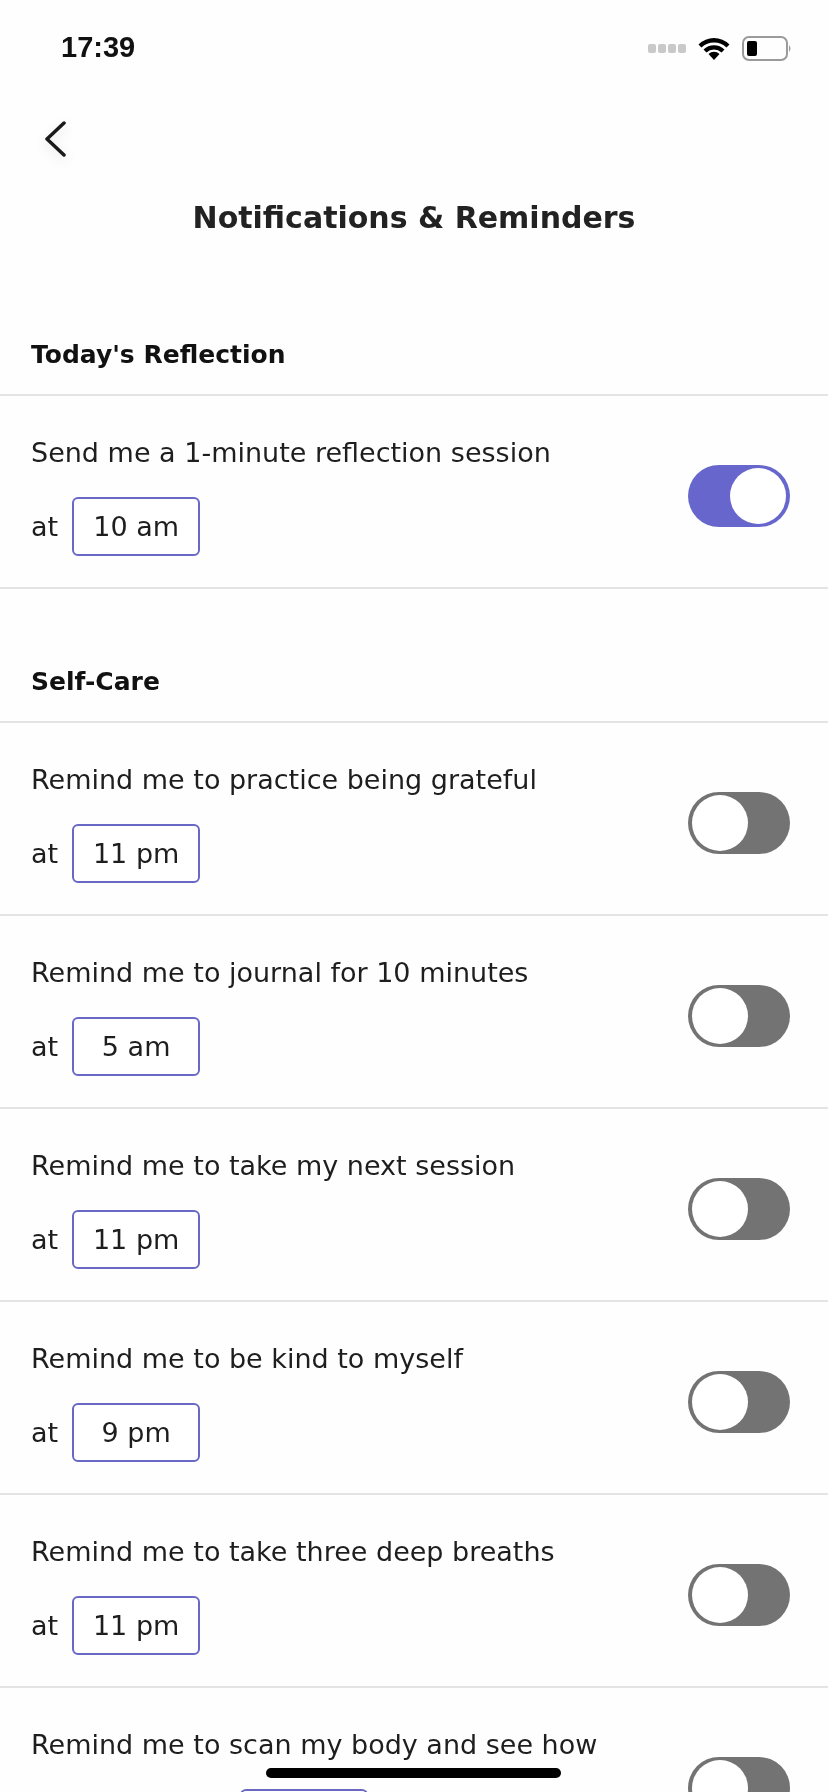 The width and height of the screenshot is (828, 1792). What do you see at coordinates (280, 973) in the screenshot?
I see `reminder-text: Remind me to journal for 10 minutes` at bounding box center [280, 973].